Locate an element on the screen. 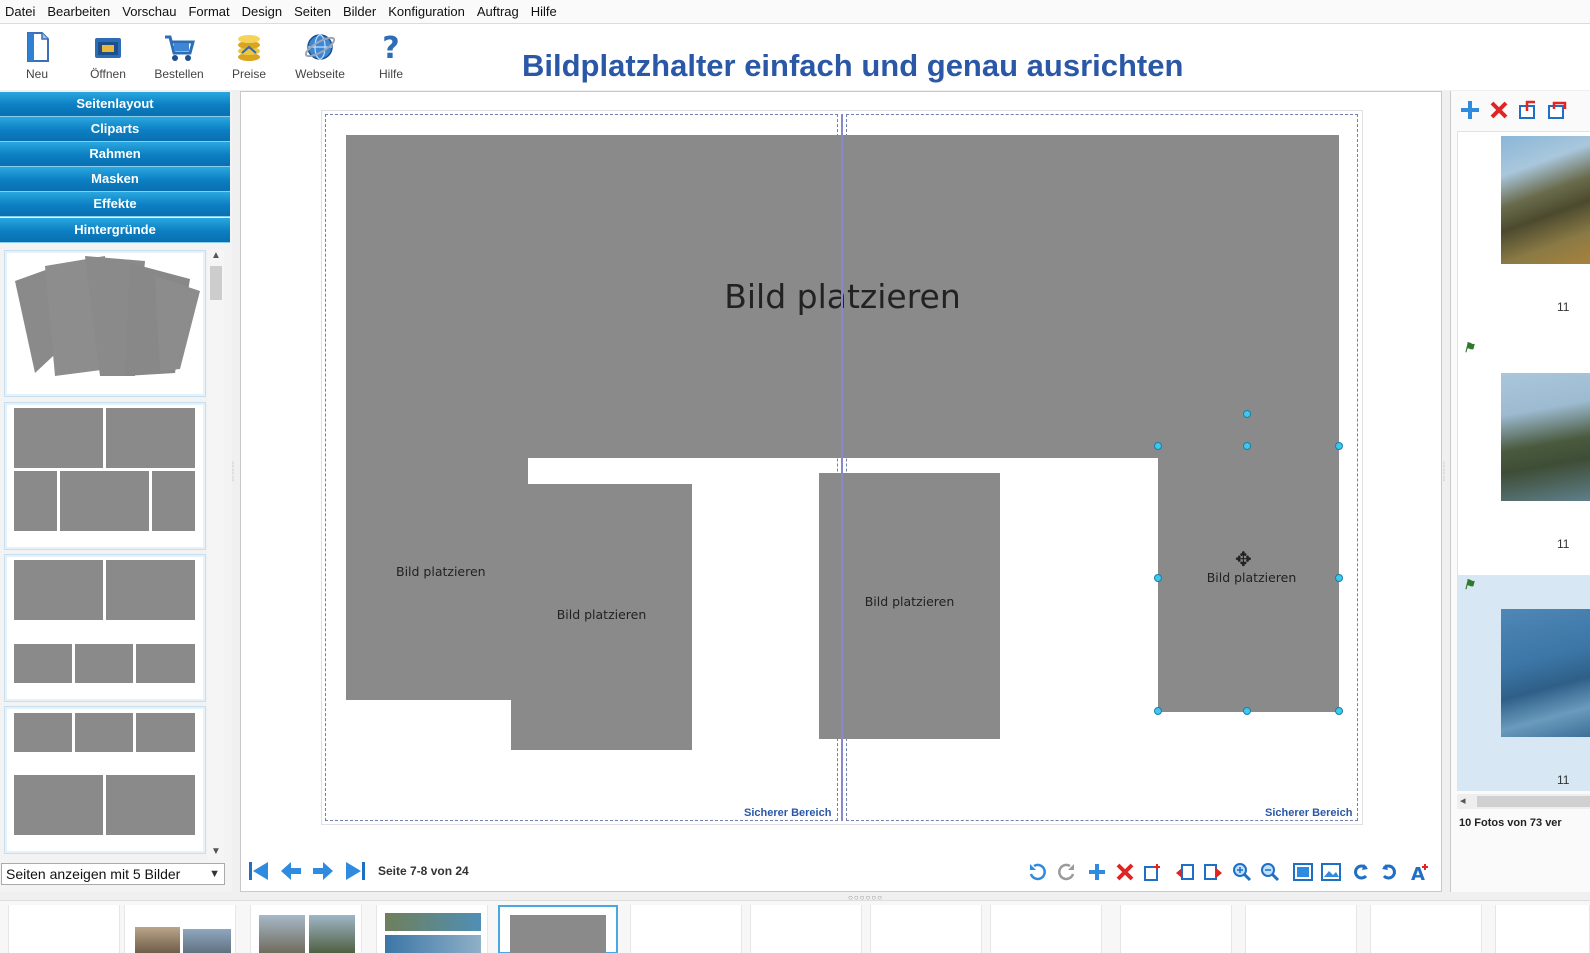  scroll-left-arrow-icon: ◂ is located at coordinates (1463, 800).